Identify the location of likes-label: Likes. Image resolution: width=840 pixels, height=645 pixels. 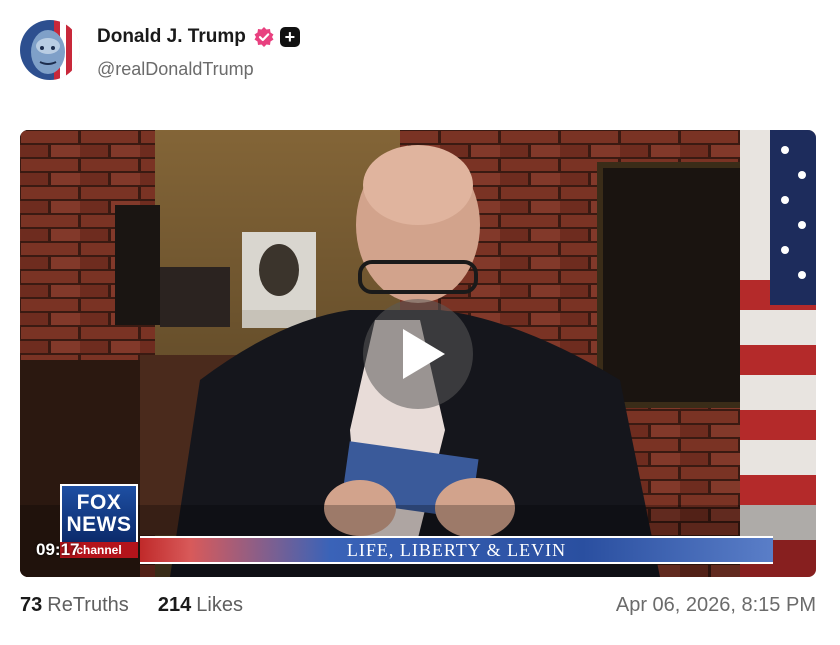
(219, 605).